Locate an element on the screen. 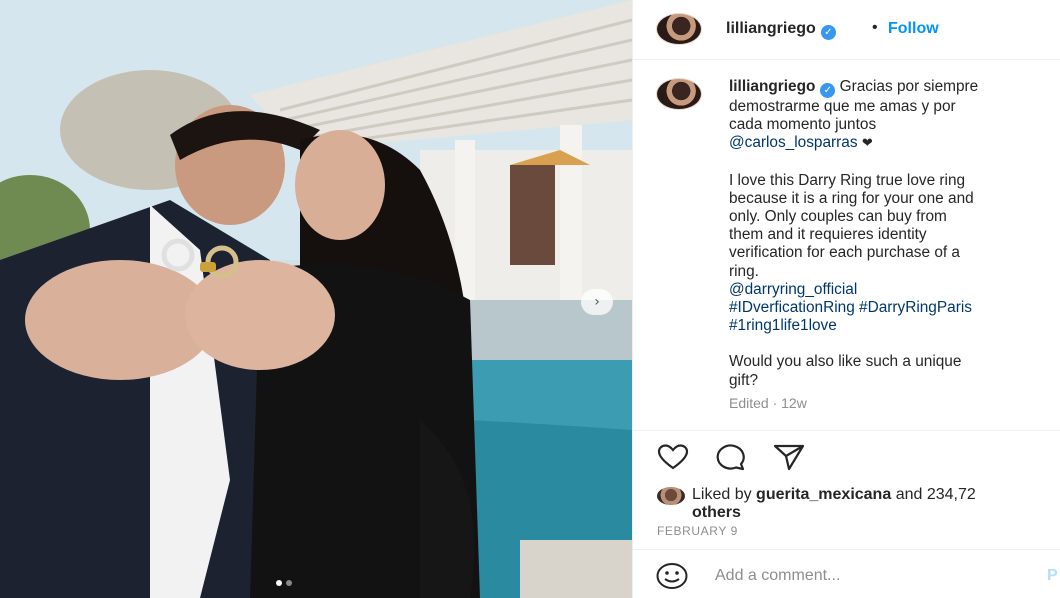 The image size is (1060, 598). caption-p2-line-5: verification for each purchase of a is located at coordinates (844, 253).